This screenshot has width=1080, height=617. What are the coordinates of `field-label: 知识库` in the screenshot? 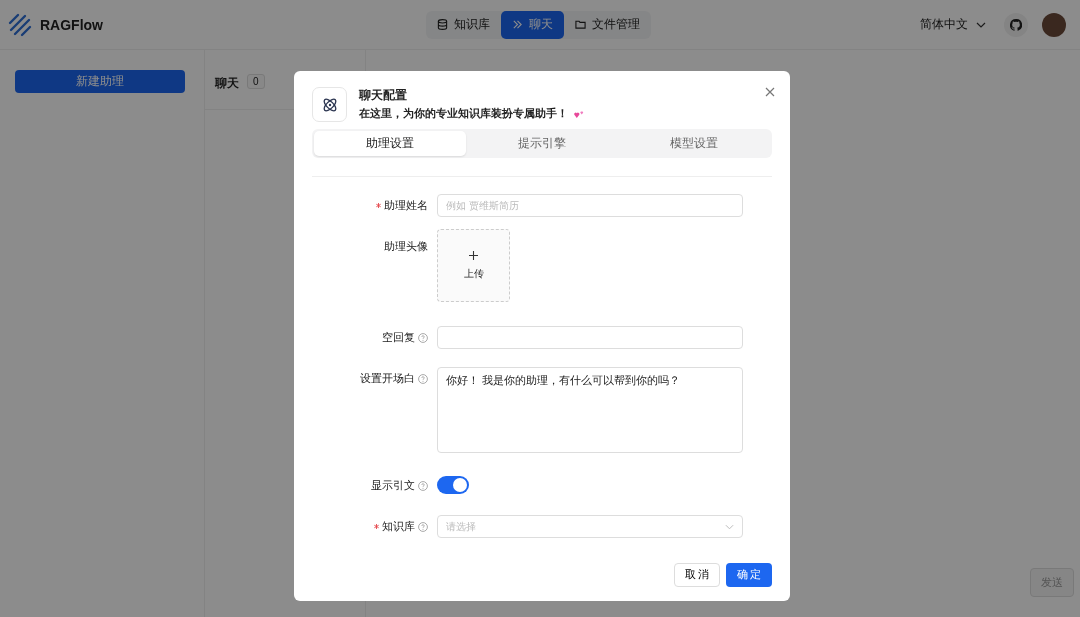 It's located at (398, 526).